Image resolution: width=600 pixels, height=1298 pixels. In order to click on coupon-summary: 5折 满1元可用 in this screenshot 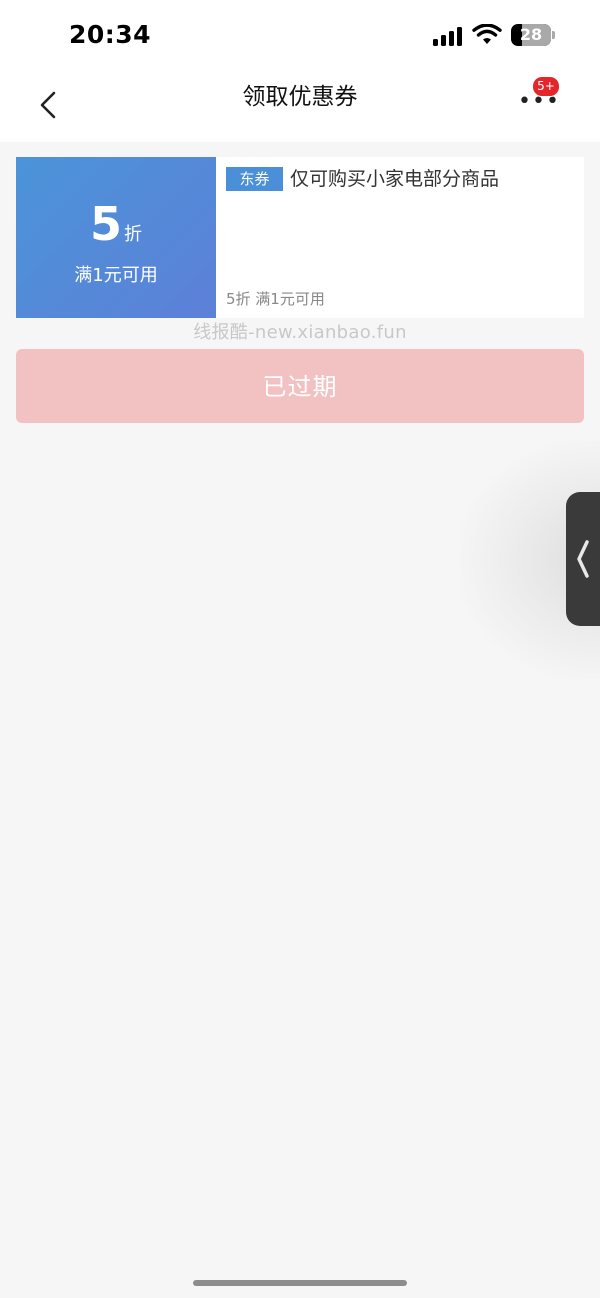, I will do `click(275, 299)`.